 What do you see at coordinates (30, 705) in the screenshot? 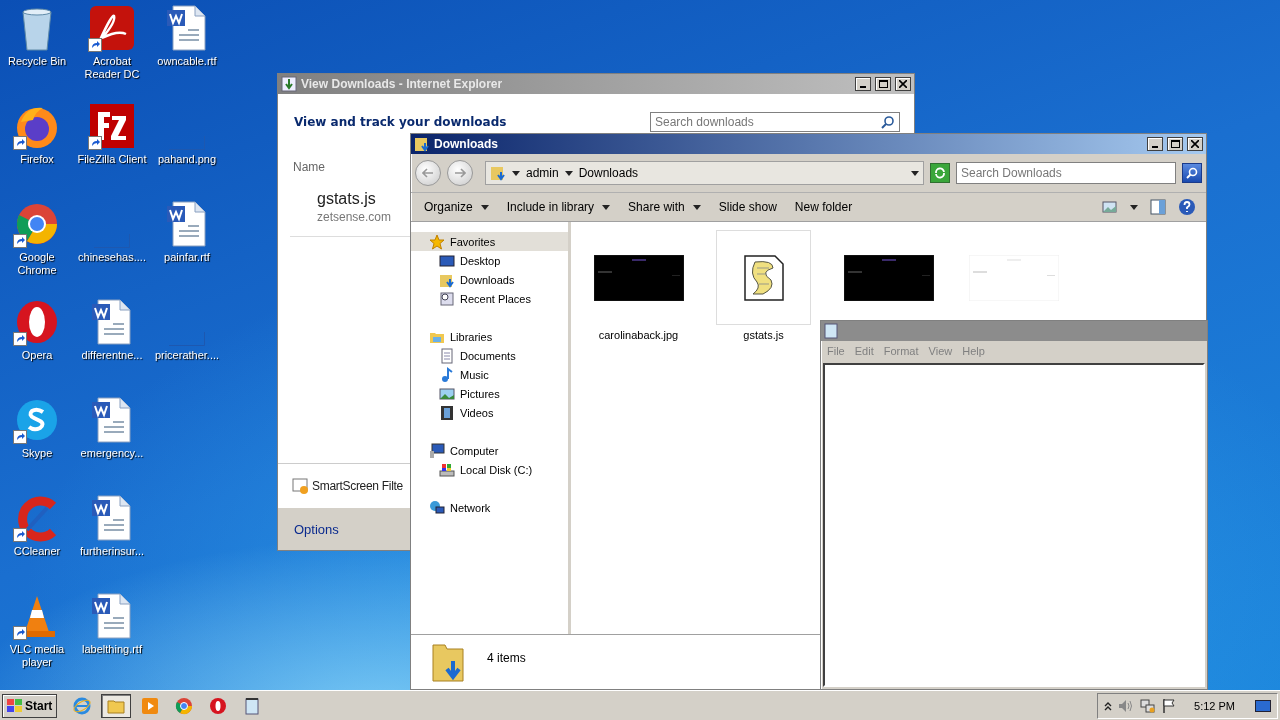
I see `start-button: Start` at bounding box center [30, 705].